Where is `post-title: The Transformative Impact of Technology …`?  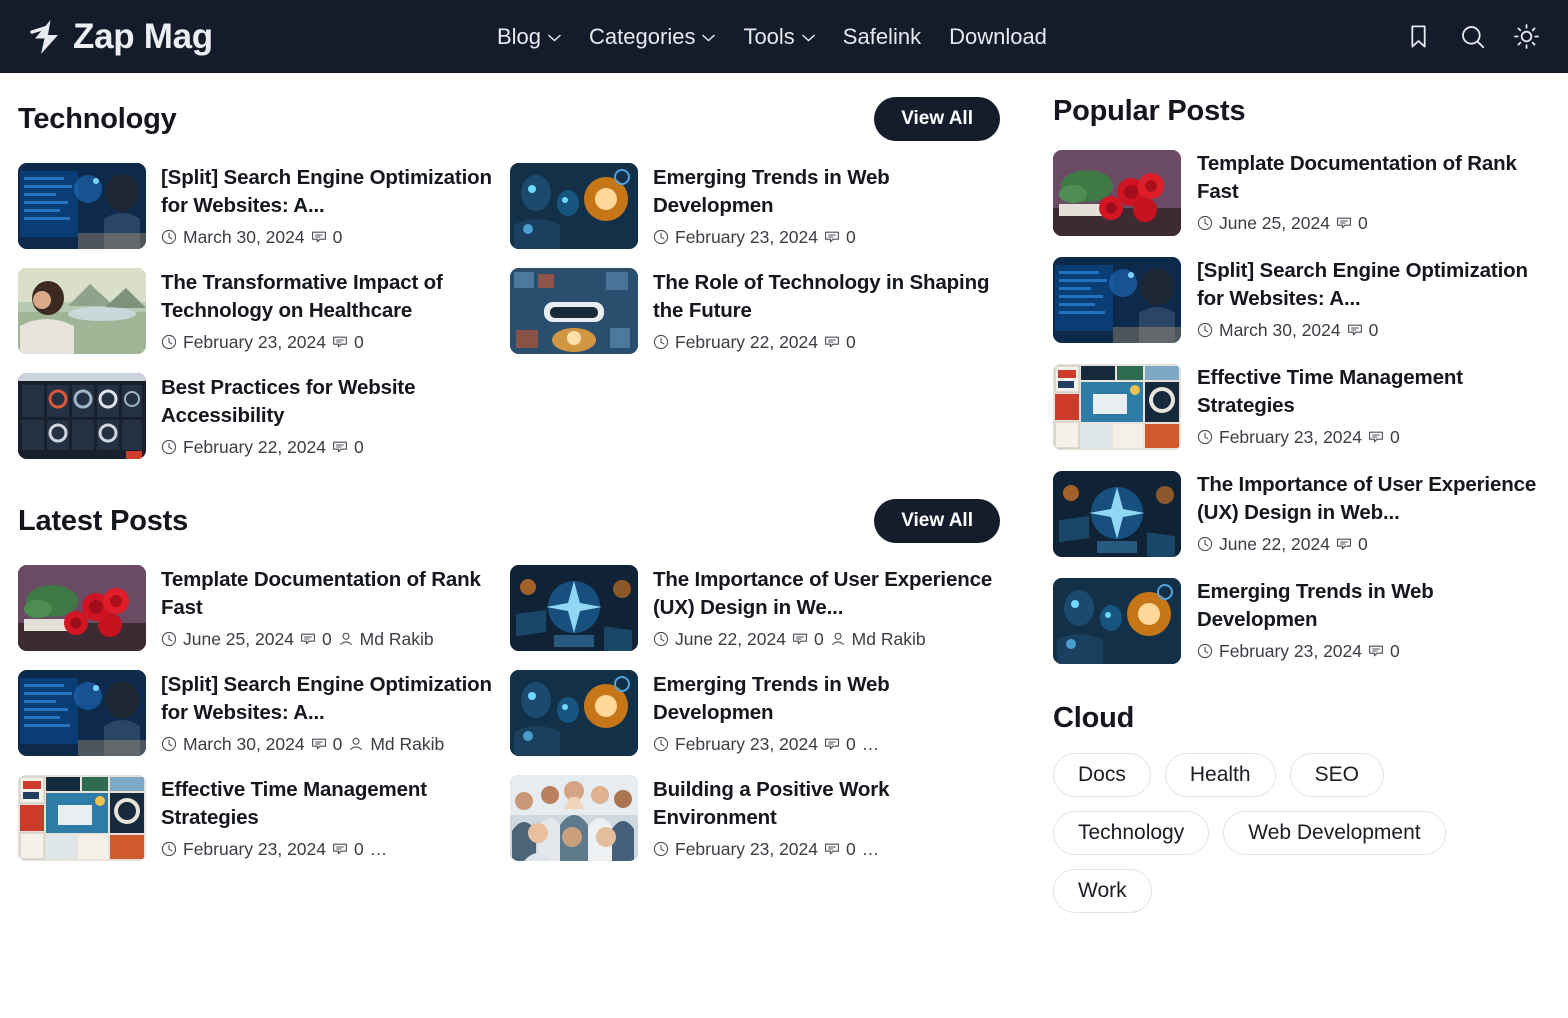 post-title: The Transformative Impact of Technology … is located at coordinates (334, 297).